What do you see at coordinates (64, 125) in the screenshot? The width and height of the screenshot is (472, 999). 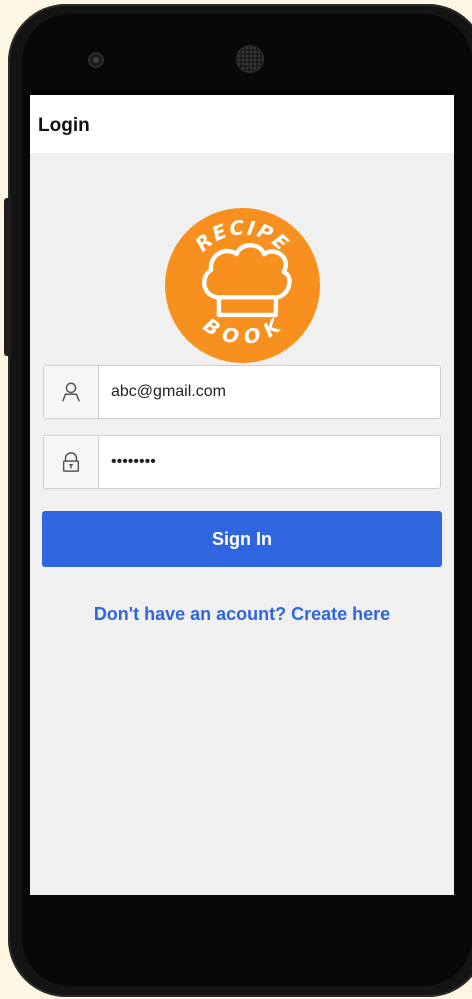 I see `page-title: Login` at bounding box center [64, 125].